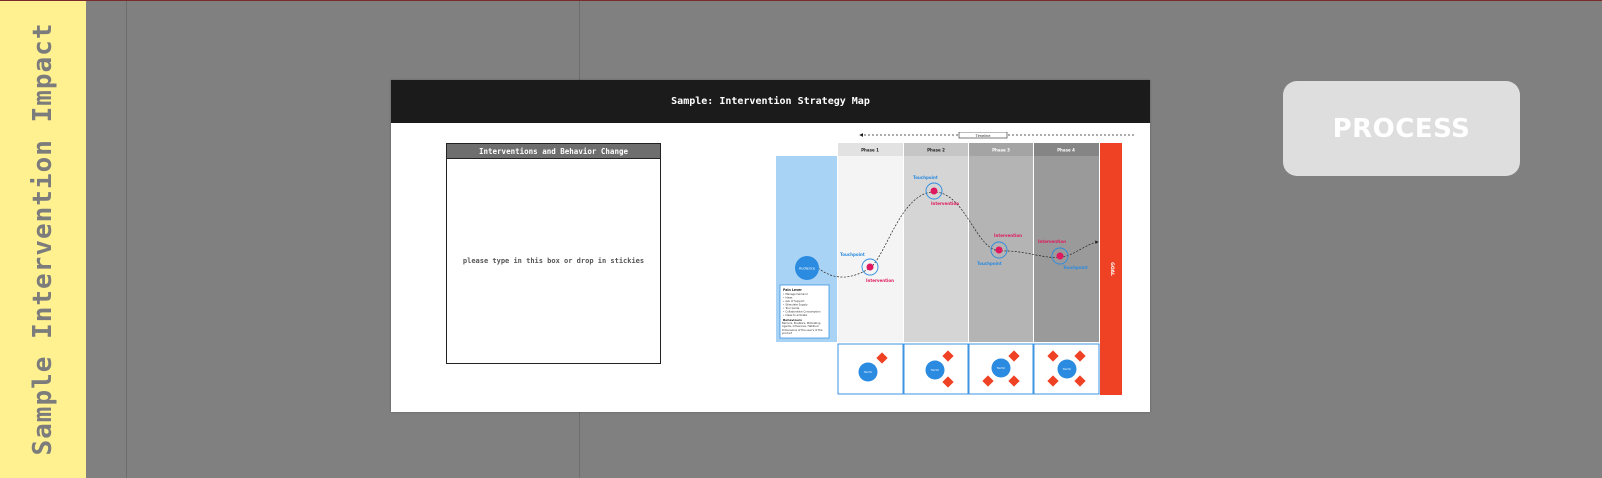 The width and height of the screenshot is (1602, 478). What do you see at coordinates (1112, 269) in the screenshot?
I see `goal-label: GOAL` at bounding box center [1112, 269].